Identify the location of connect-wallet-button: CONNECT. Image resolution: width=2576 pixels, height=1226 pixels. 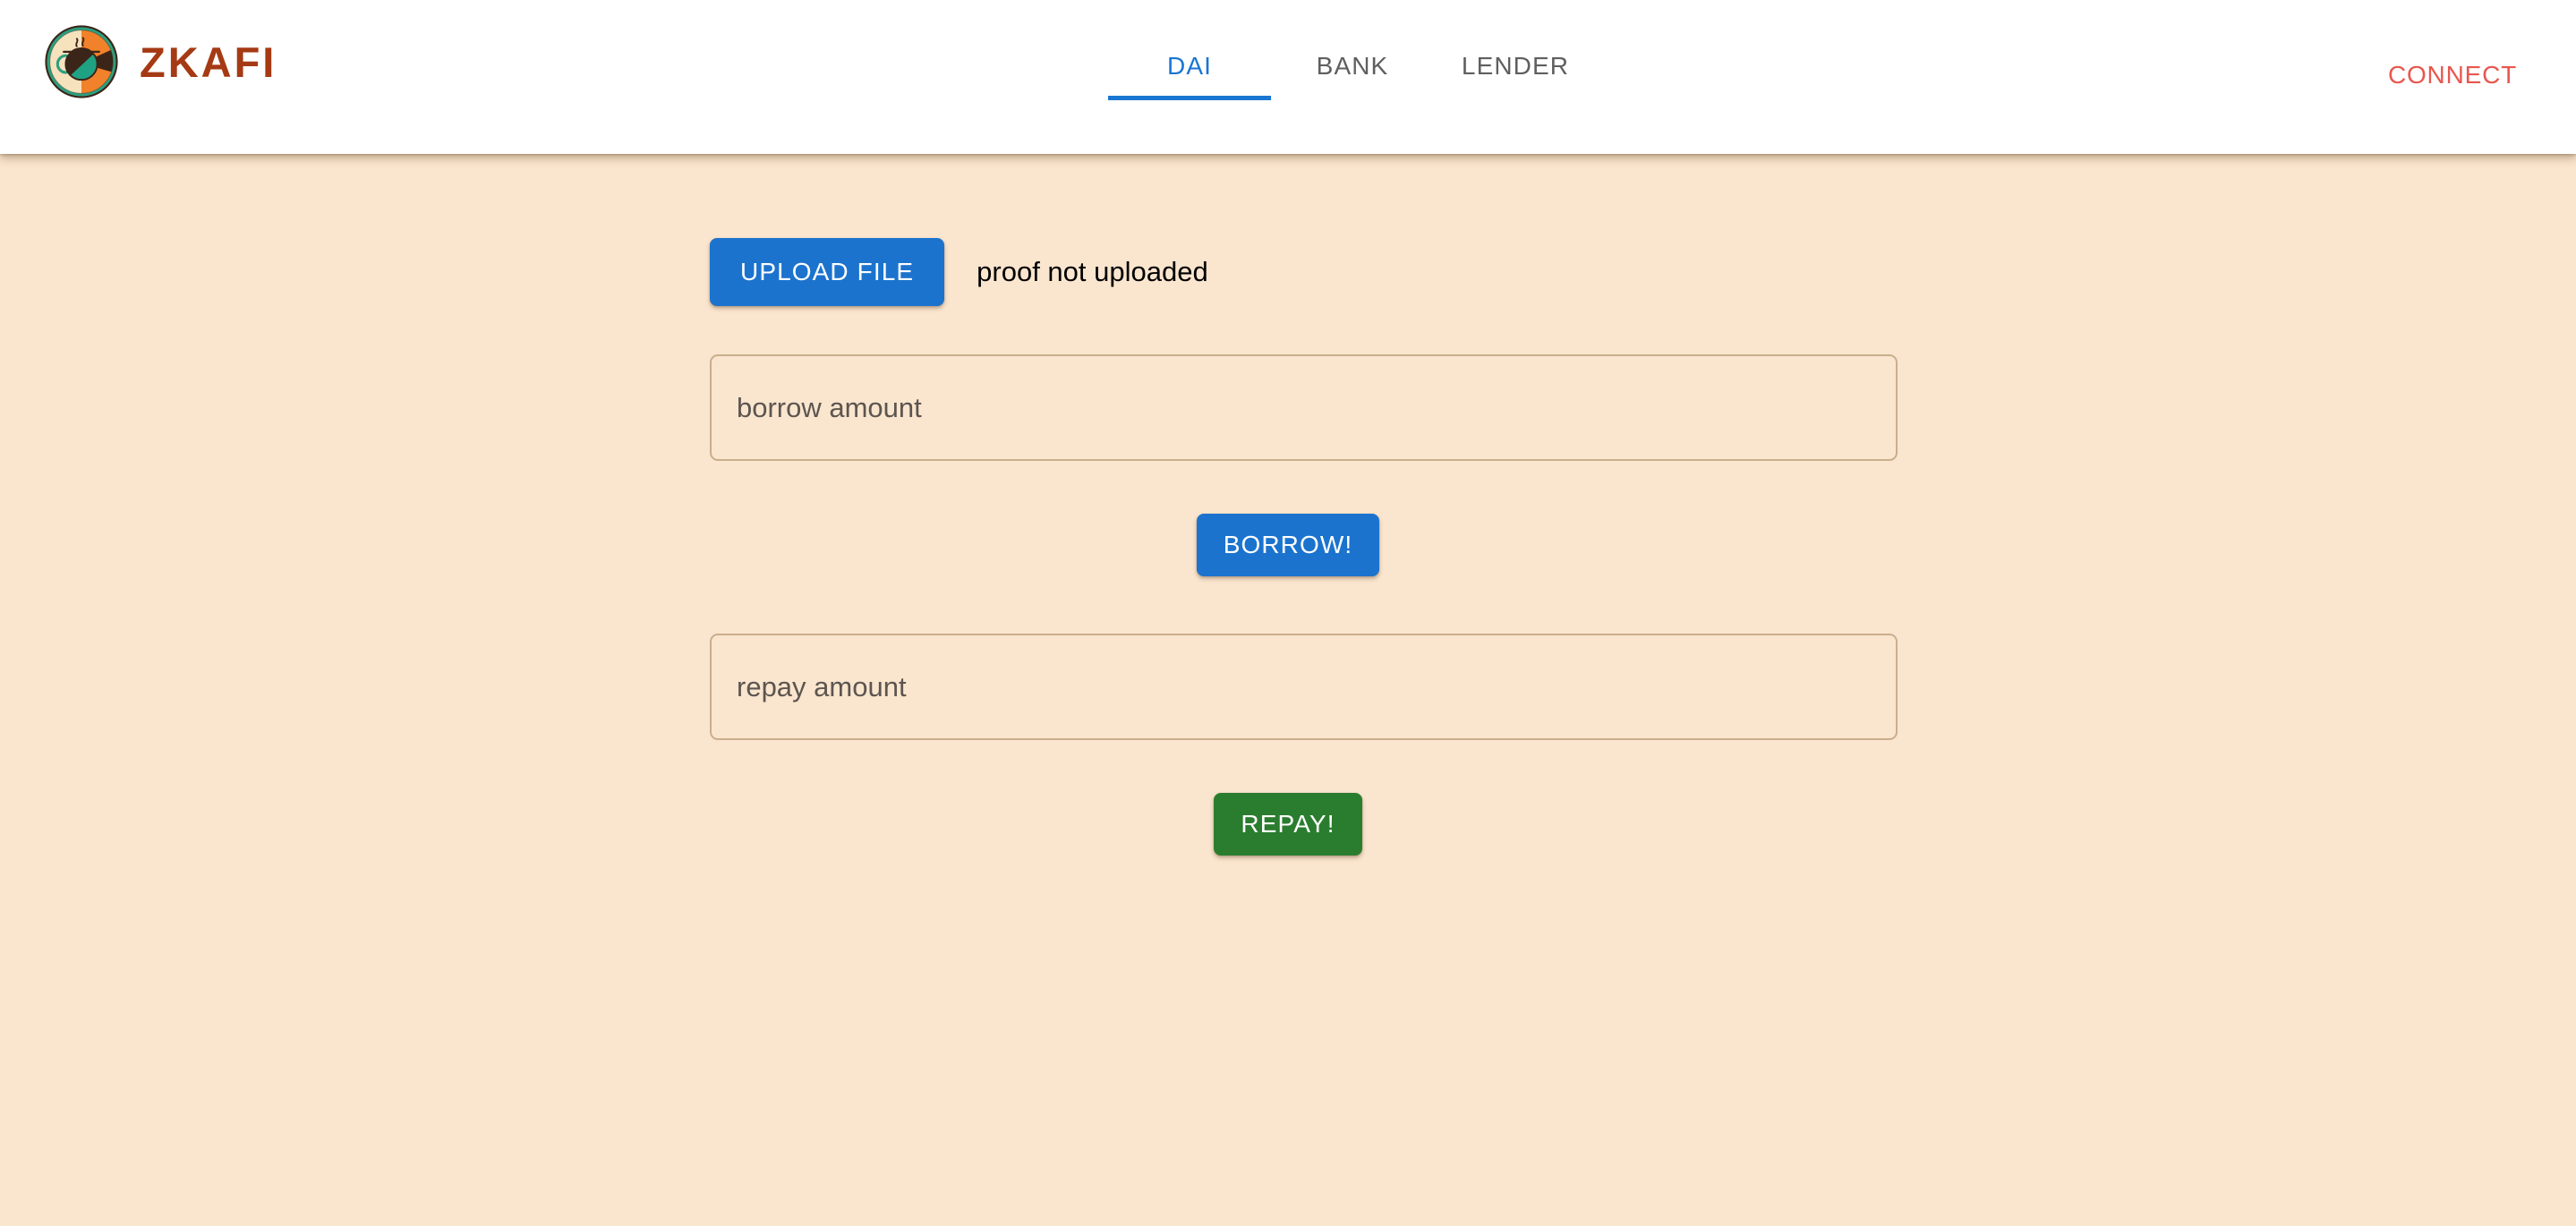
(2452, 75).